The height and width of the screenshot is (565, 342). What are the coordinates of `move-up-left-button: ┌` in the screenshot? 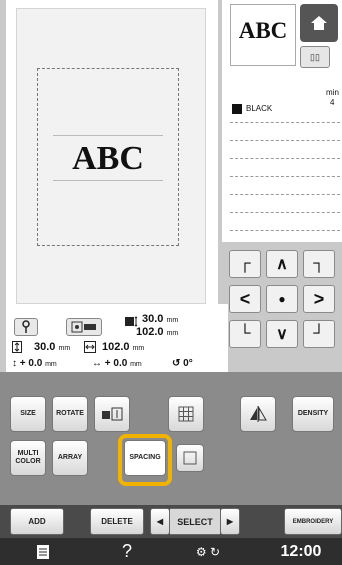 It's located at (245, 264).